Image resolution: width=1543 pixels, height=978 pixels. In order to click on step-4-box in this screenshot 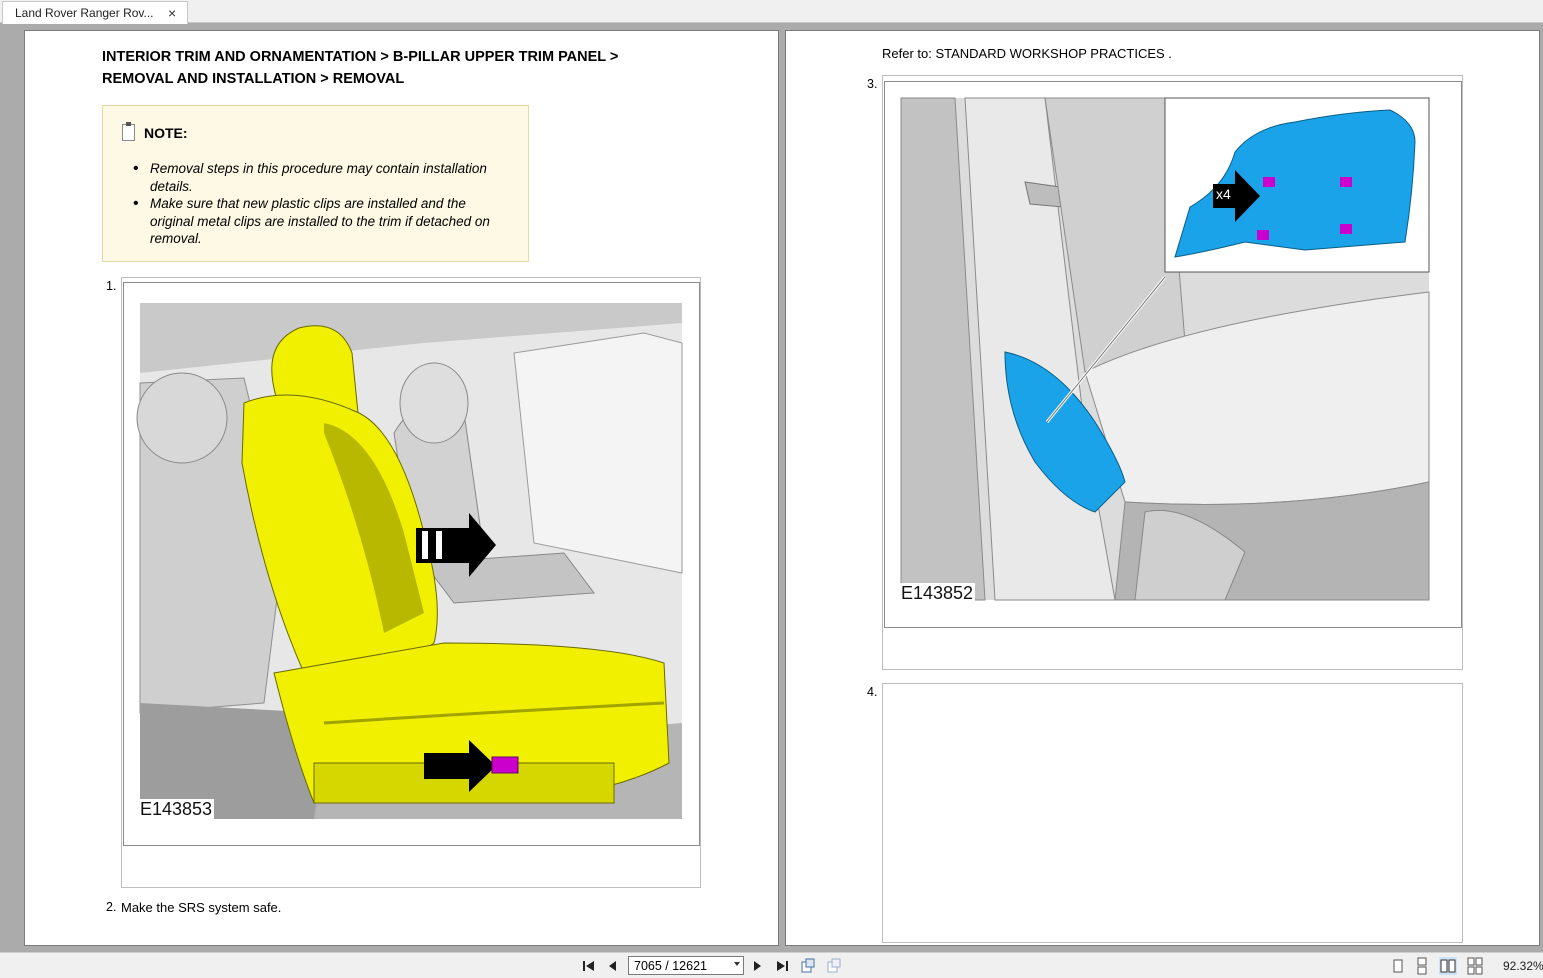, I will do `click(1172, 813)`.